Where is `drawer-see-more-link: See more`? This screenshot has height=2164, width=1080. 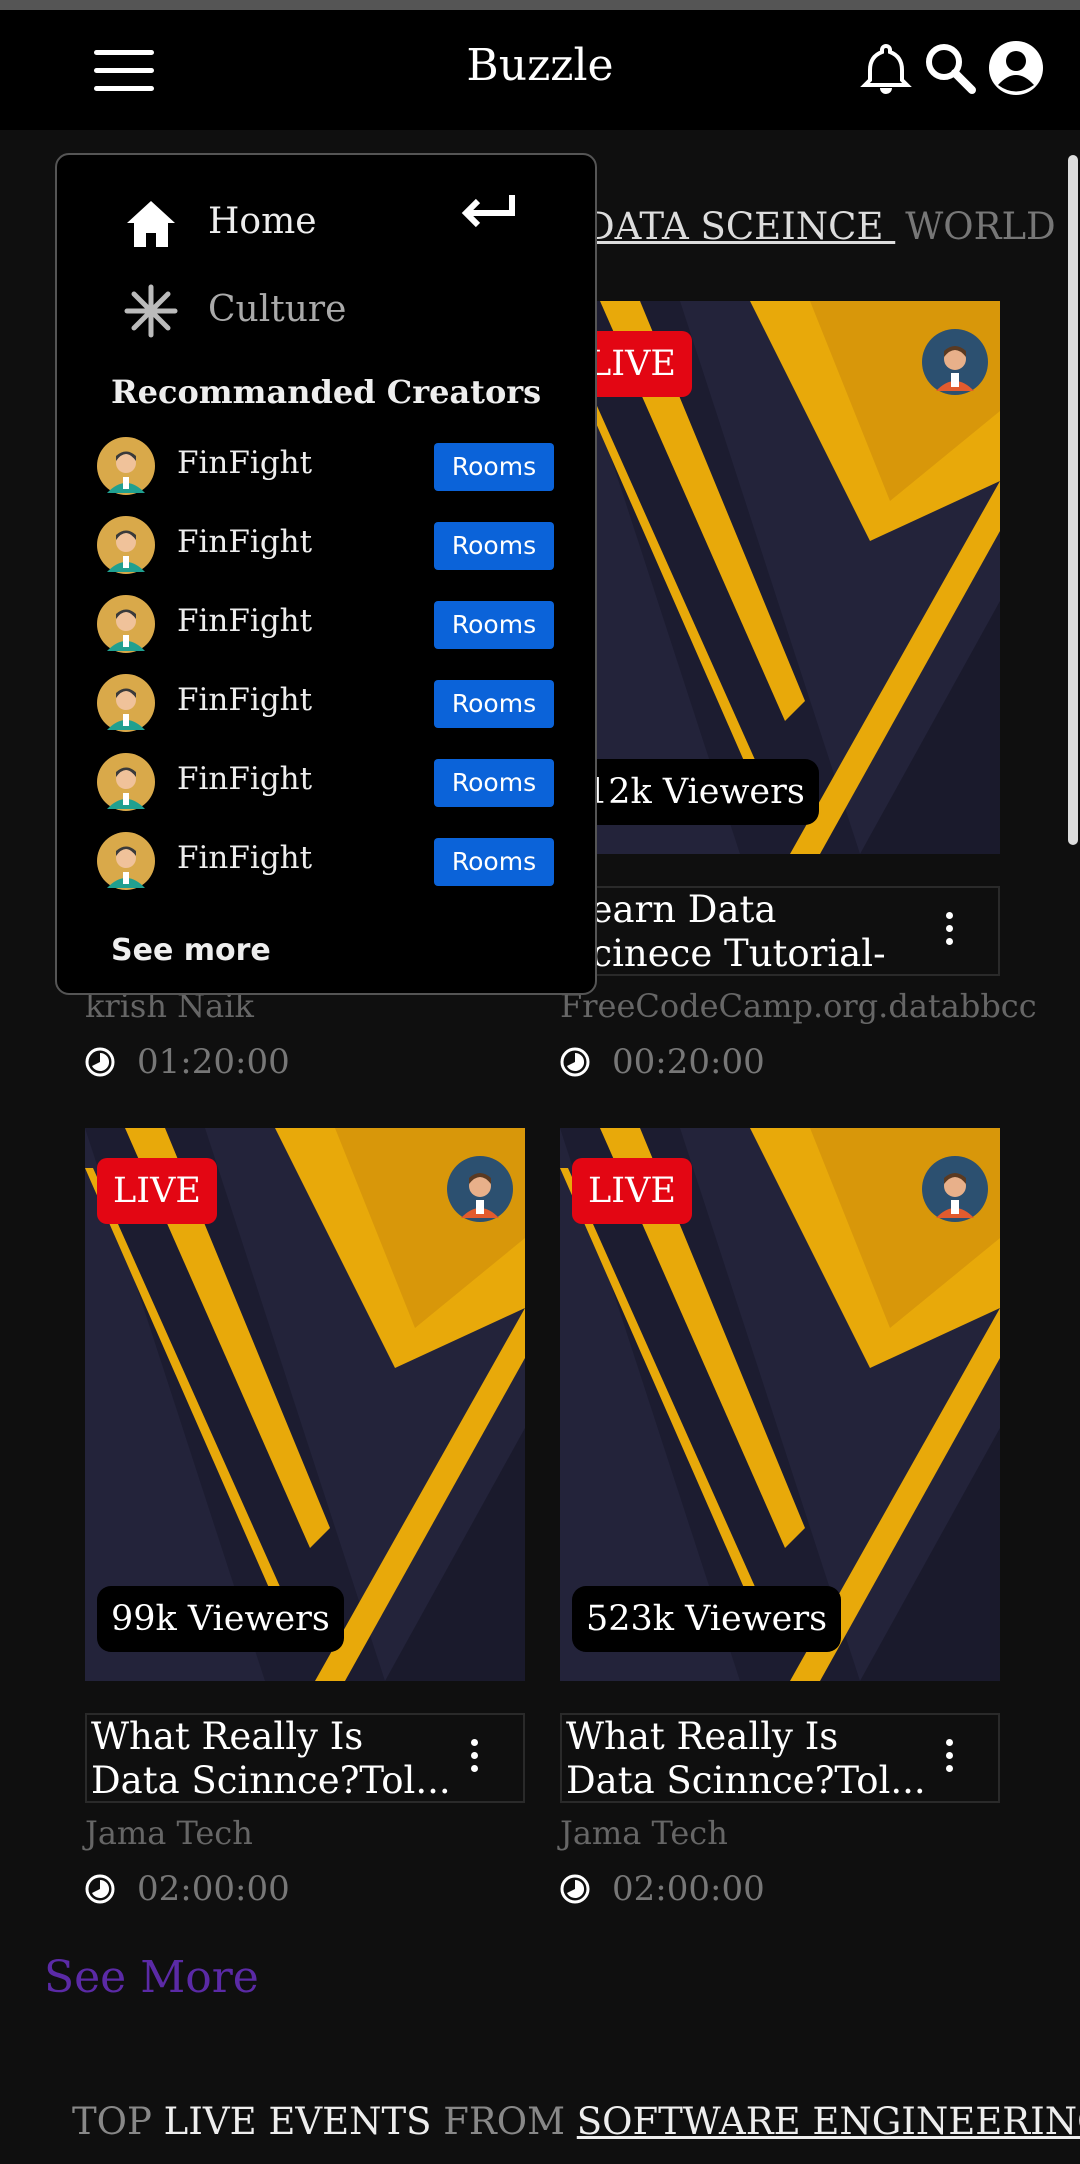 drawer-see-more-link: See more is located at coordinates (191, 950).